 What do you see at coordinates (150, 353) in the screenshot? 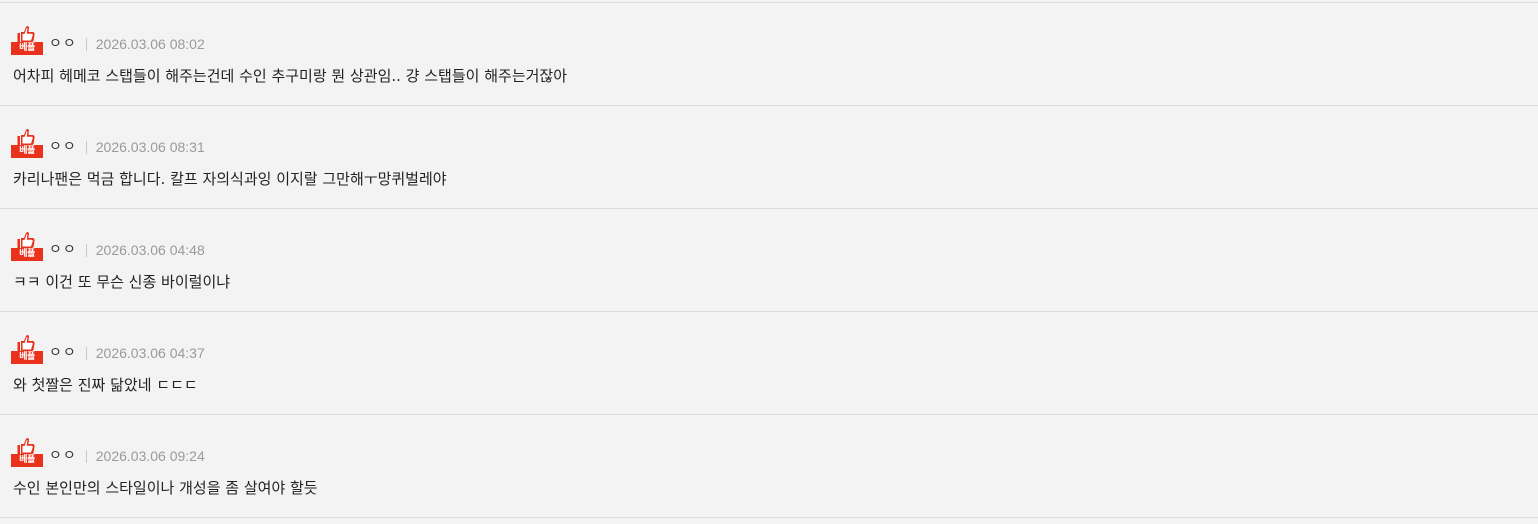
I see `comment-date: 2026.03.06 04:37` at bounding box center [150, 353].